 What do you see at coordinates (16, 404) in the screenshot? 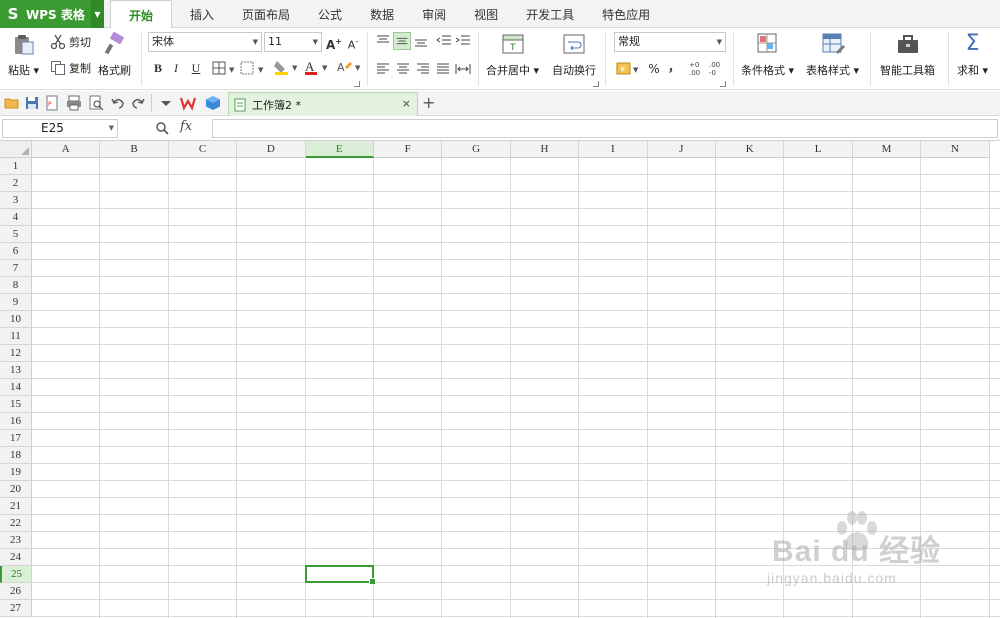
I see `row-header: 15` at bounding box center [16, 404].